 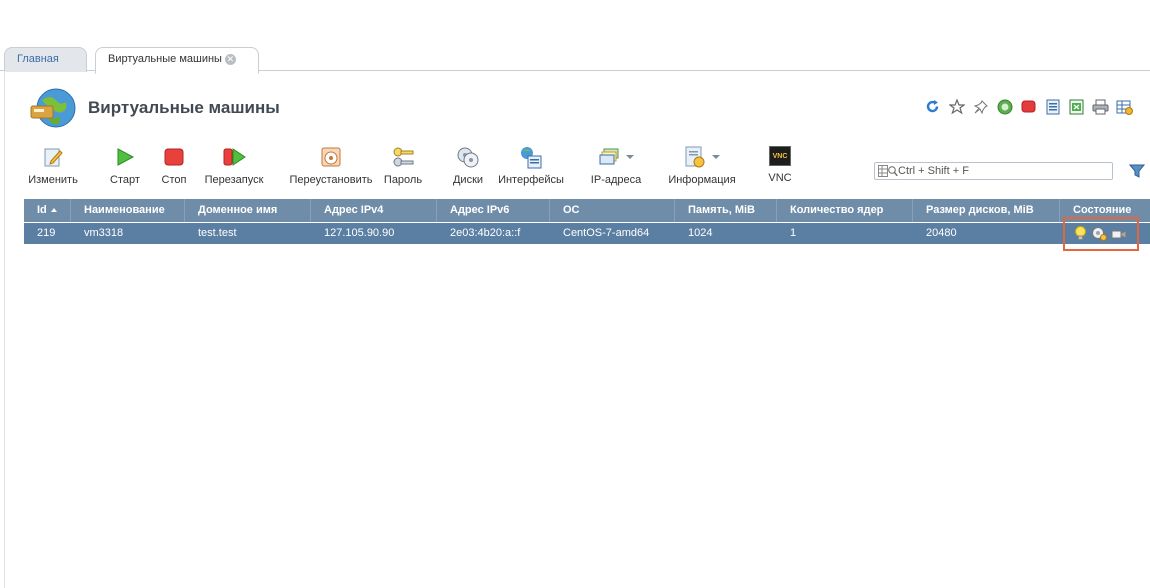 What do you see at coordinates (531, 180) in the screenshot?
I see `interfaces-label: Интерфейсы` at bounding box center [531, 180].